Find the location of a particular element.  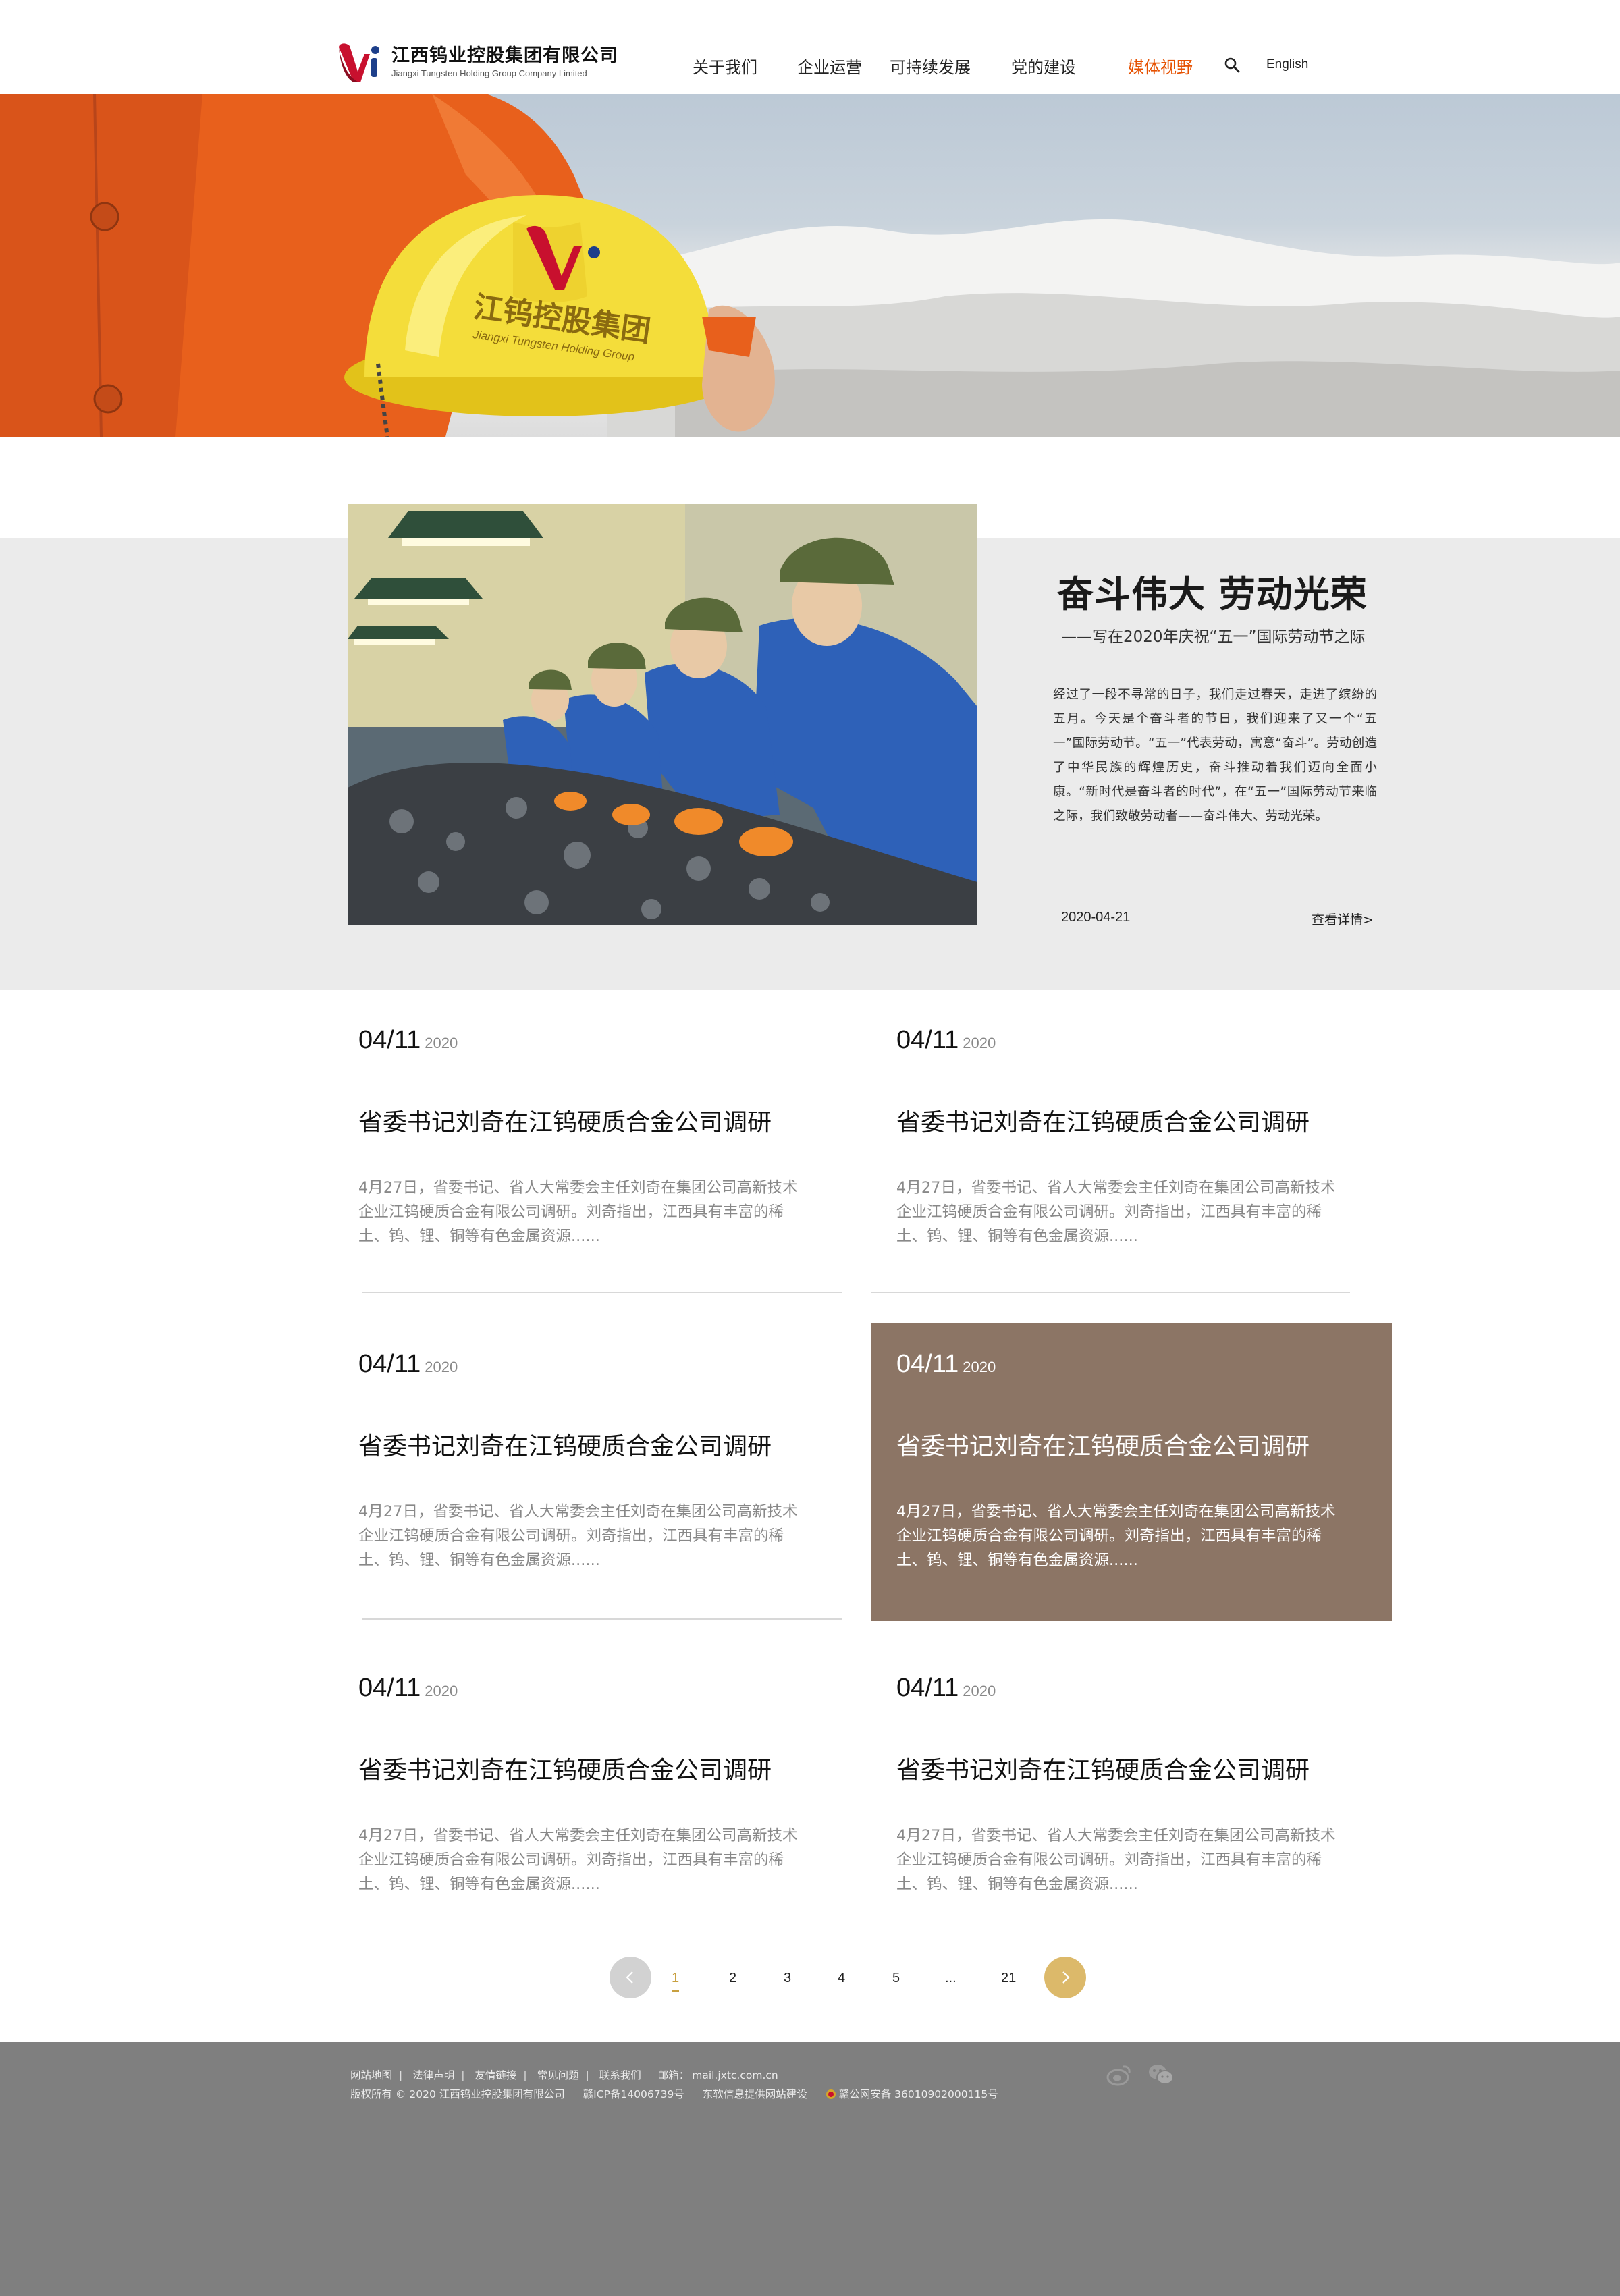

page-link-21: 21 is located at coordinates (1008, 1978).